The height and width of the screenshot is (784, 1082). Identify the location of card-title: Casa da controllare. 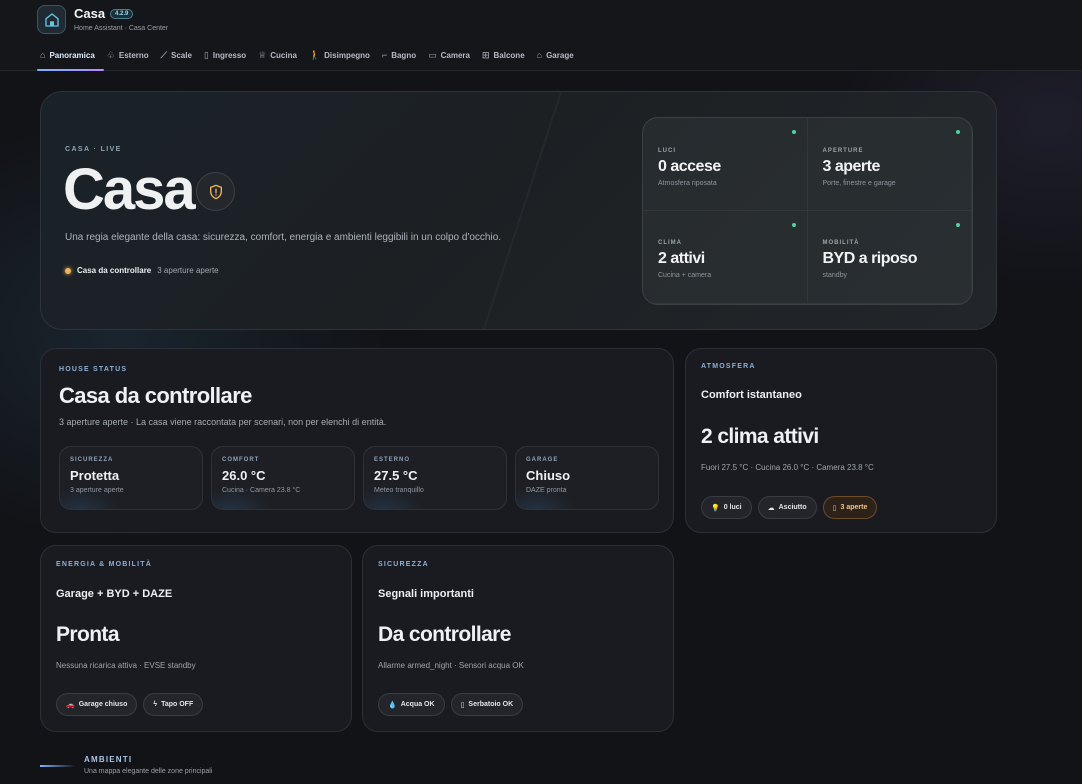
(155, 395).